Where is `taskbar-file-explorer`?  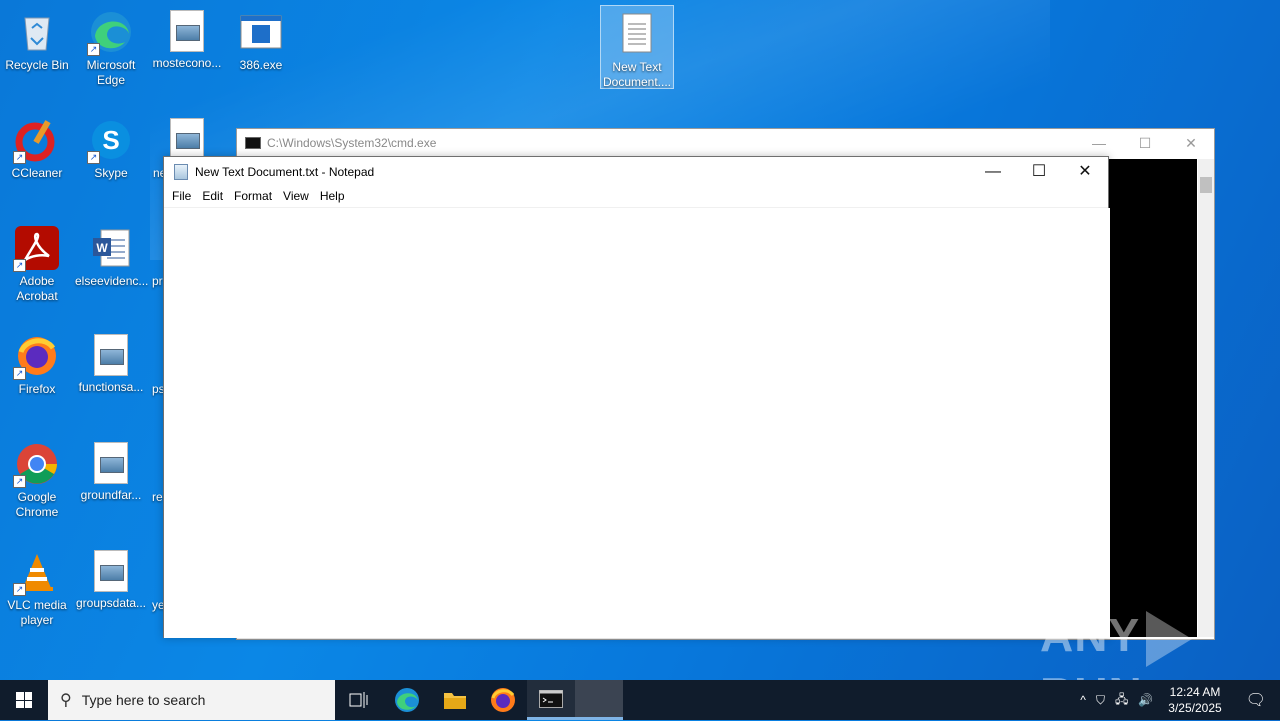
taskbar-file-explorer is located at coordinates (455, 700).